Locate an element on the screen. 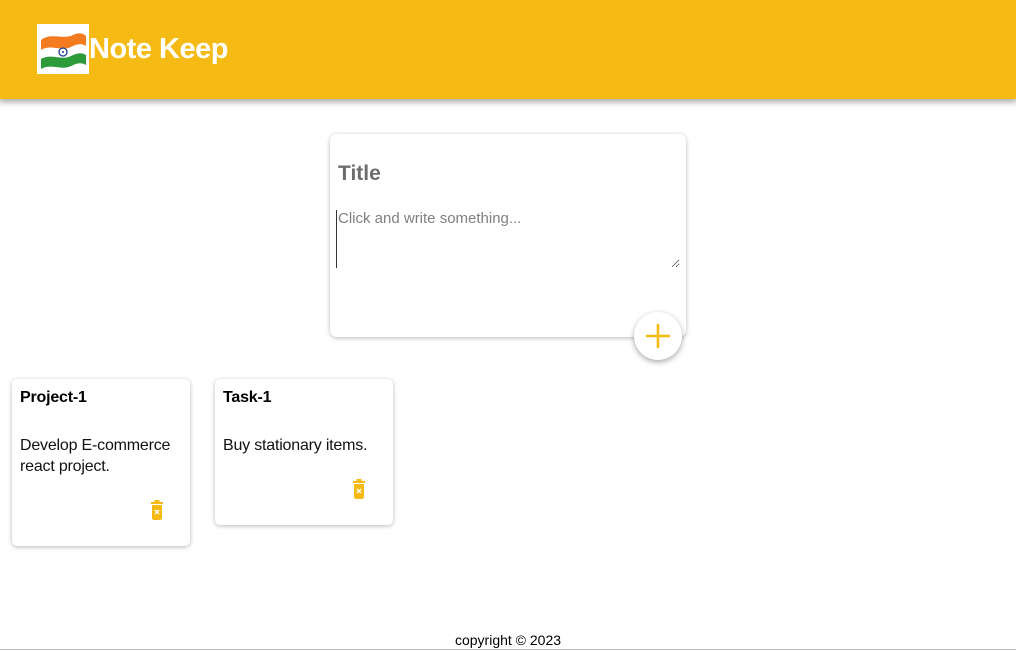 Image resolution: width=1016 pixels, height=651 pixels. note-content: Develop E-commerce react project. is located at coordinates (95, 456).